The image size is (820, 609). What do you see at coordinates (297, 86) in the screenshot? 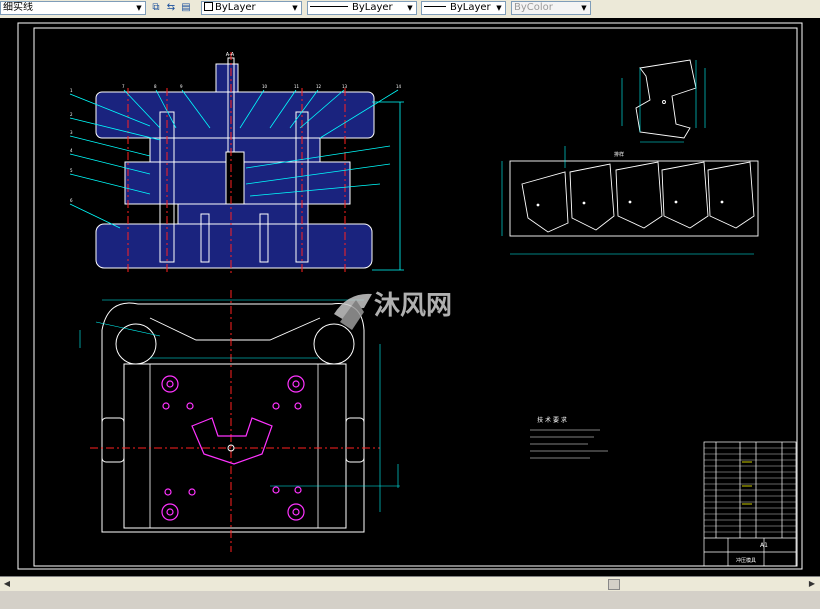
I see `svg-text: 11` at bounding box center [297, 86].